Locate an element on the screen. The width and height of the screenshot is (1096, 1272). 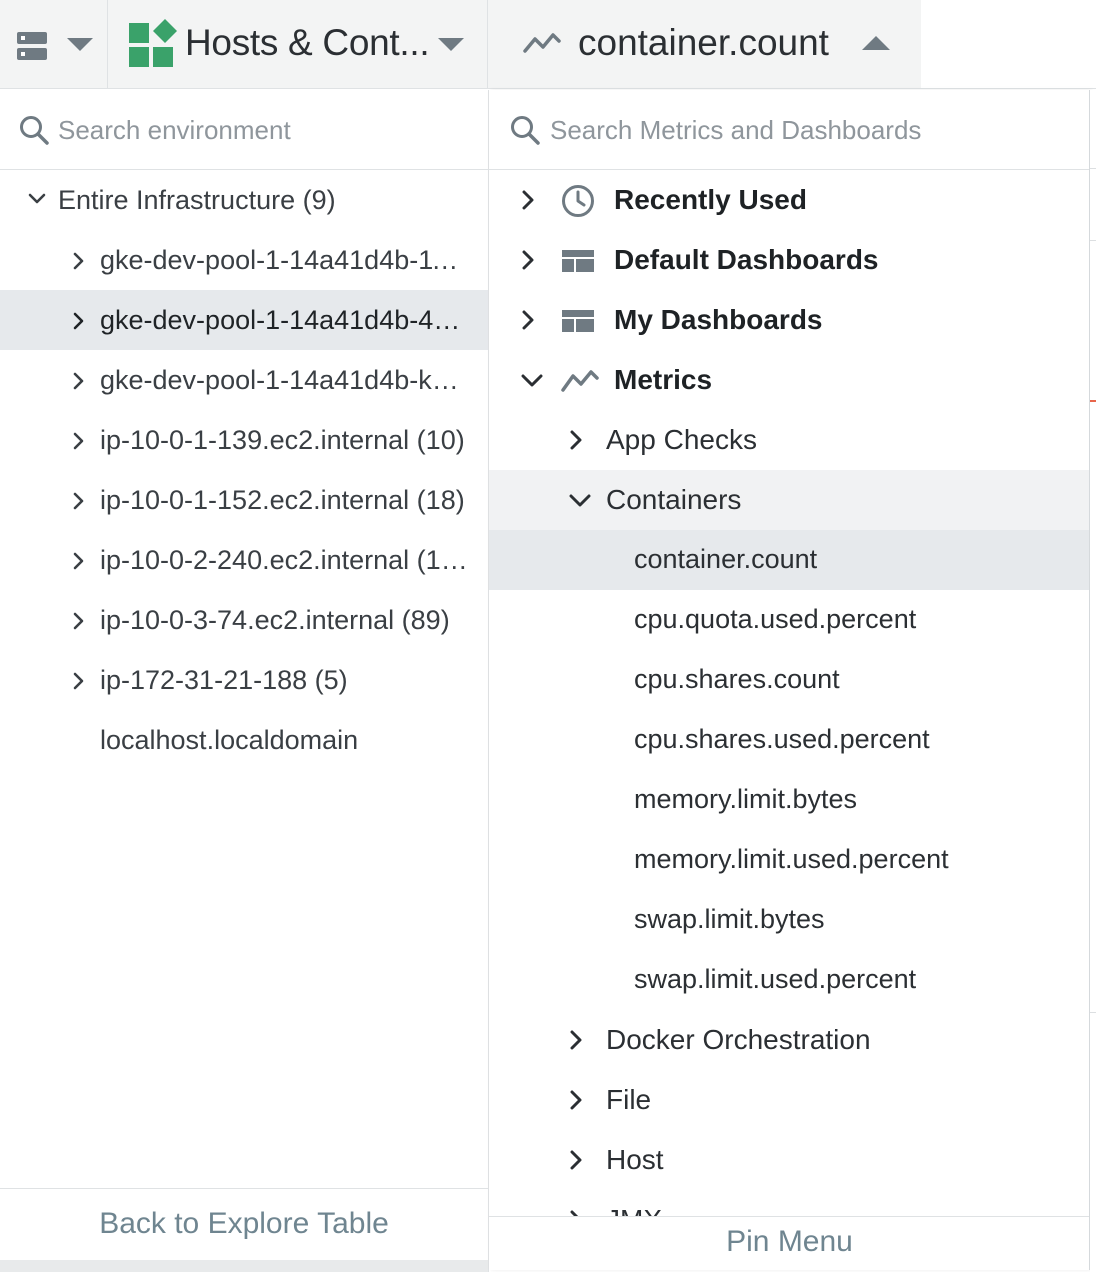
dashboard-icon is located at coordinates (578, 261).